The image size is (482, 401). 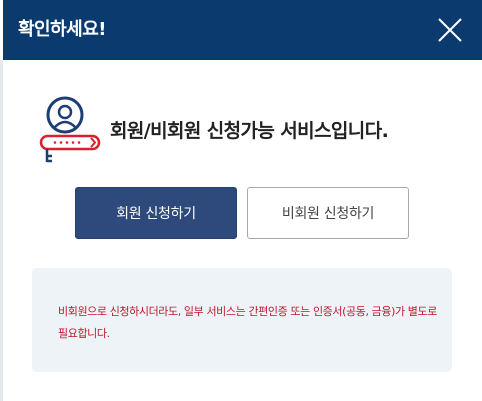 I want to click on close-button, so click(x=450, y=30).